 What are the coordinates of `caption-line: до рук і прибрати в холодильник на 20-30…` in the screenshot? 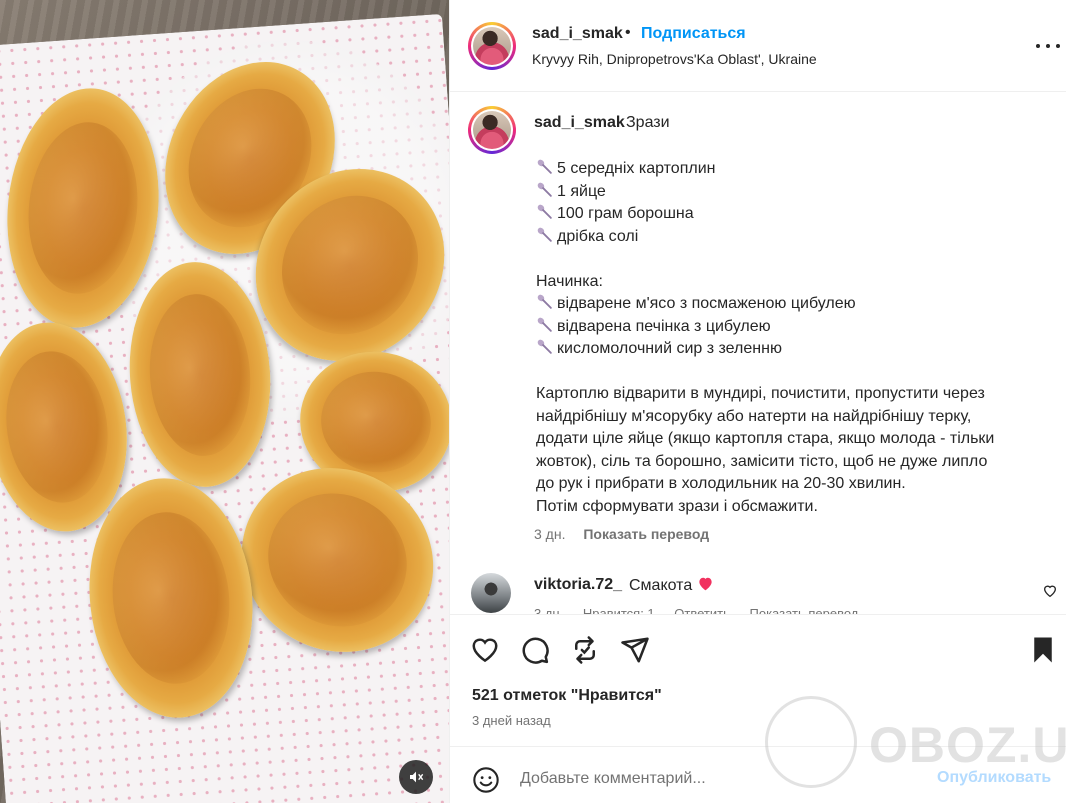 It's located at (796, 484).